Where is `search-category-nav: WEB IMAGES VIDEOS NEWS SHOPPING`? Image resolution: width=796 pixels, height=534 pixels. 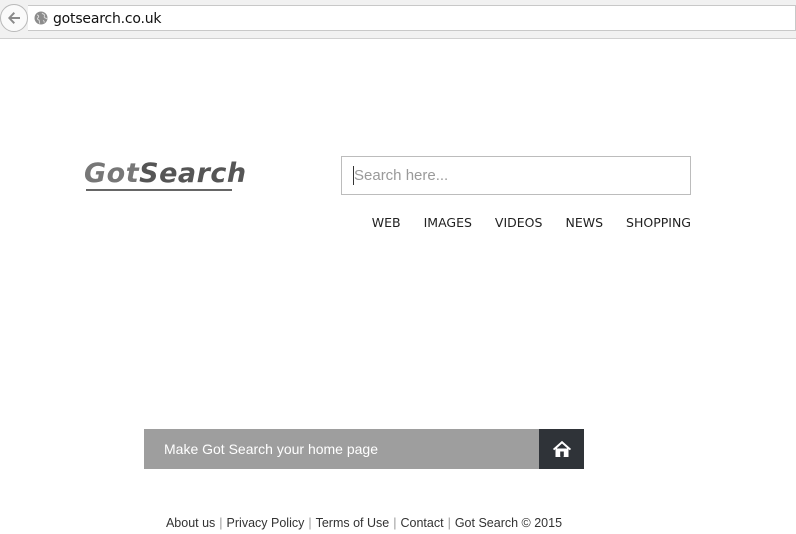 search-category-nav: WEB IMAGES VIDEOS NEWS SHOPPING is located at coordinates (531, 222).